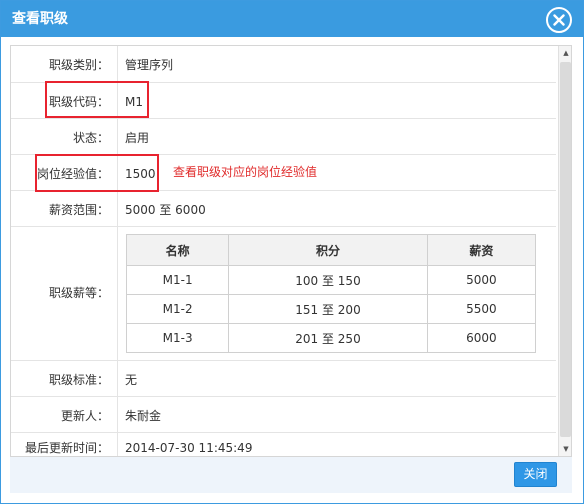  I want to click on scroll-up-icon: ▲, so click(565, 53).